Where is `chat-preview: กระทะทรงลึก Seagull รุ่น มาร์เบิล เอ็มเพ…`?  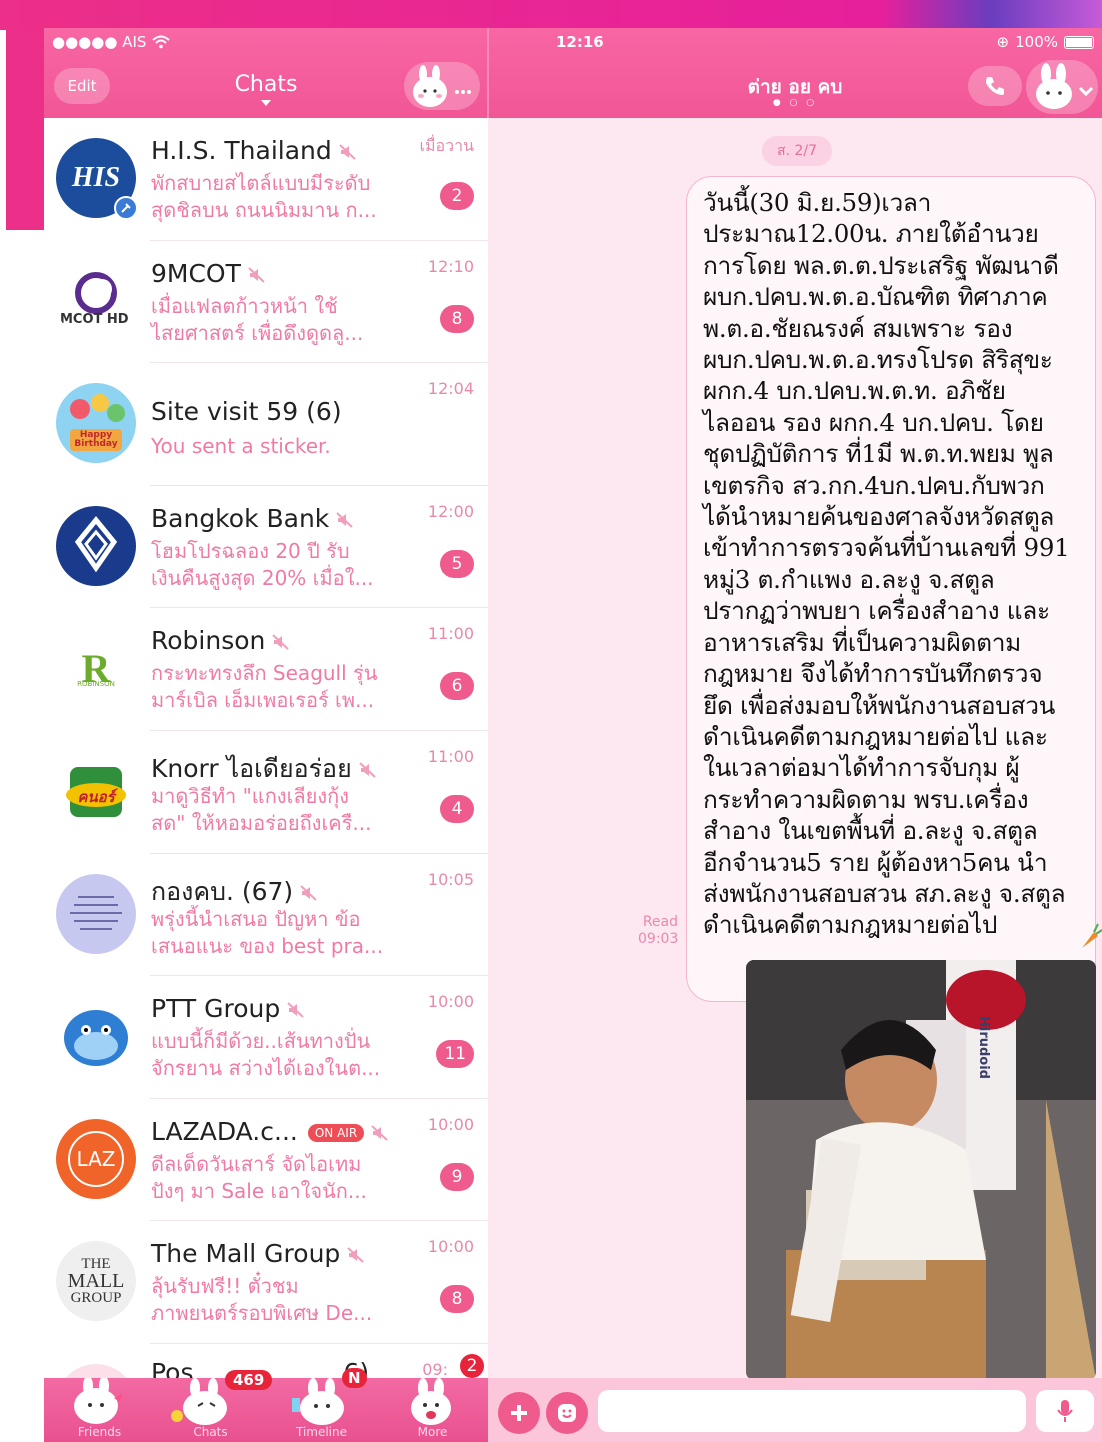 chat-preview: กระทะทรงลึก Seagull รุ่น มาร์เบิล เอ็มเพ… is located at coordinates (264, 687).